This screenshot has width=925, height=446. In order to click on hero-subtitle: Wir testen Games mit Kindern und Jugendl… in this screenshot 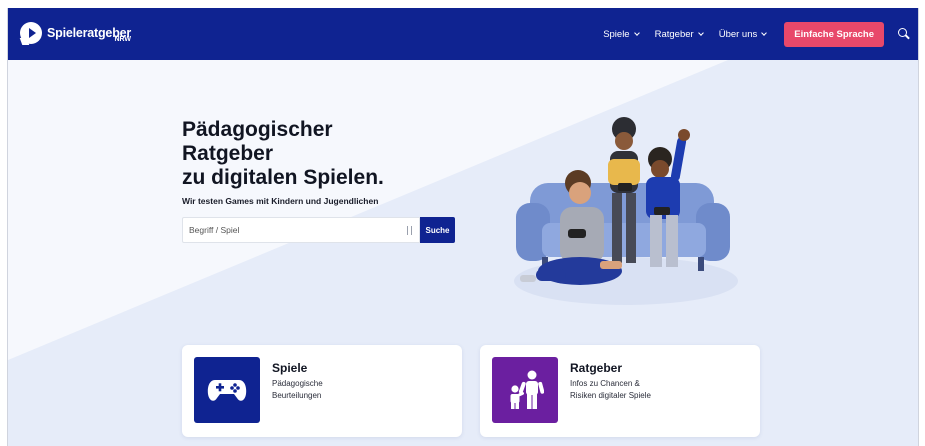, I will do `click(280, 201)`.